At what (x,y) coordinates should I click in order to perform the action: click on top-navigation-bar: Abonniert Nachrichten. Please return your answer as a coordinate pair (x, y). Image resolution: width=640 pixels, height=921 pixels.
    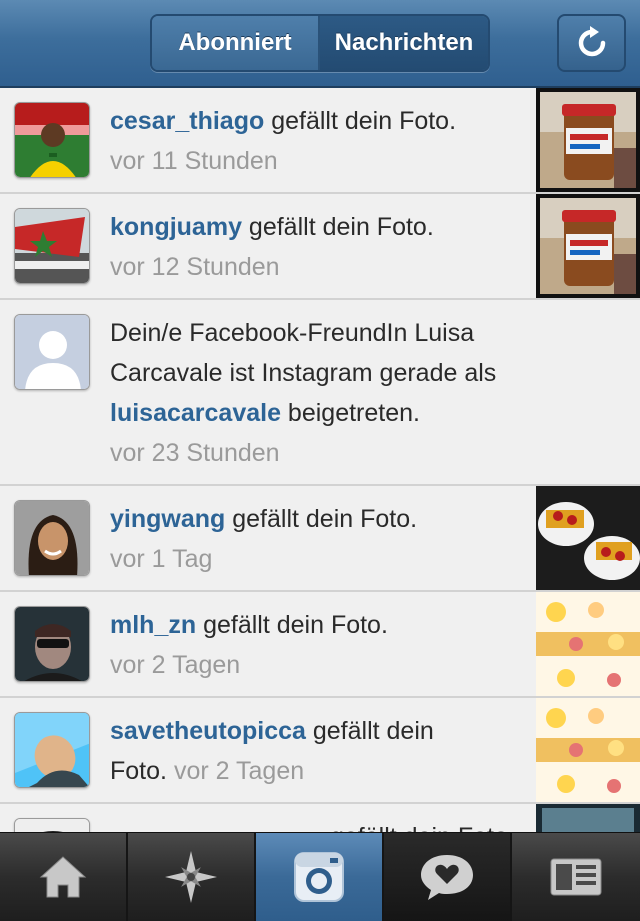
    Looking at the image, I should click on (320, 44).